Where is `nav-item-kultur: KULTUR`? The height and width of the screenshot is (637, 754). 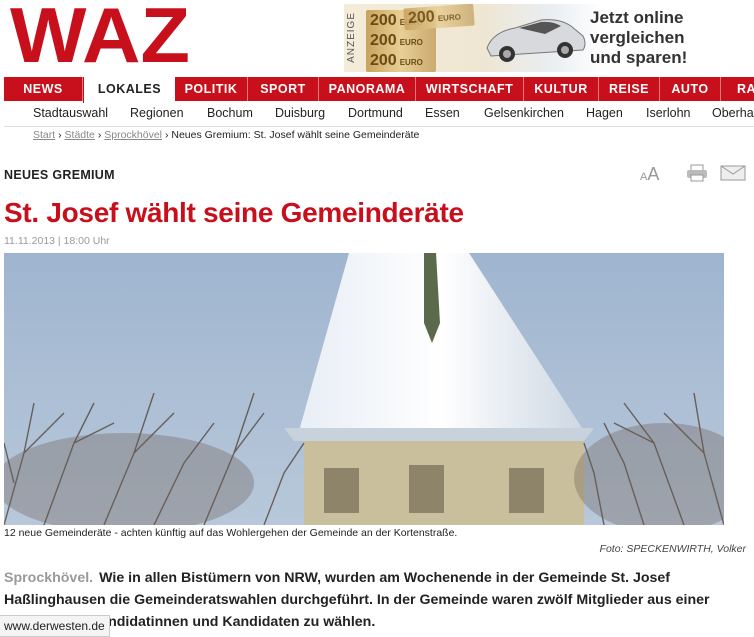
nav-item-kultur: KULTUR is located at coordinates (561, 89).